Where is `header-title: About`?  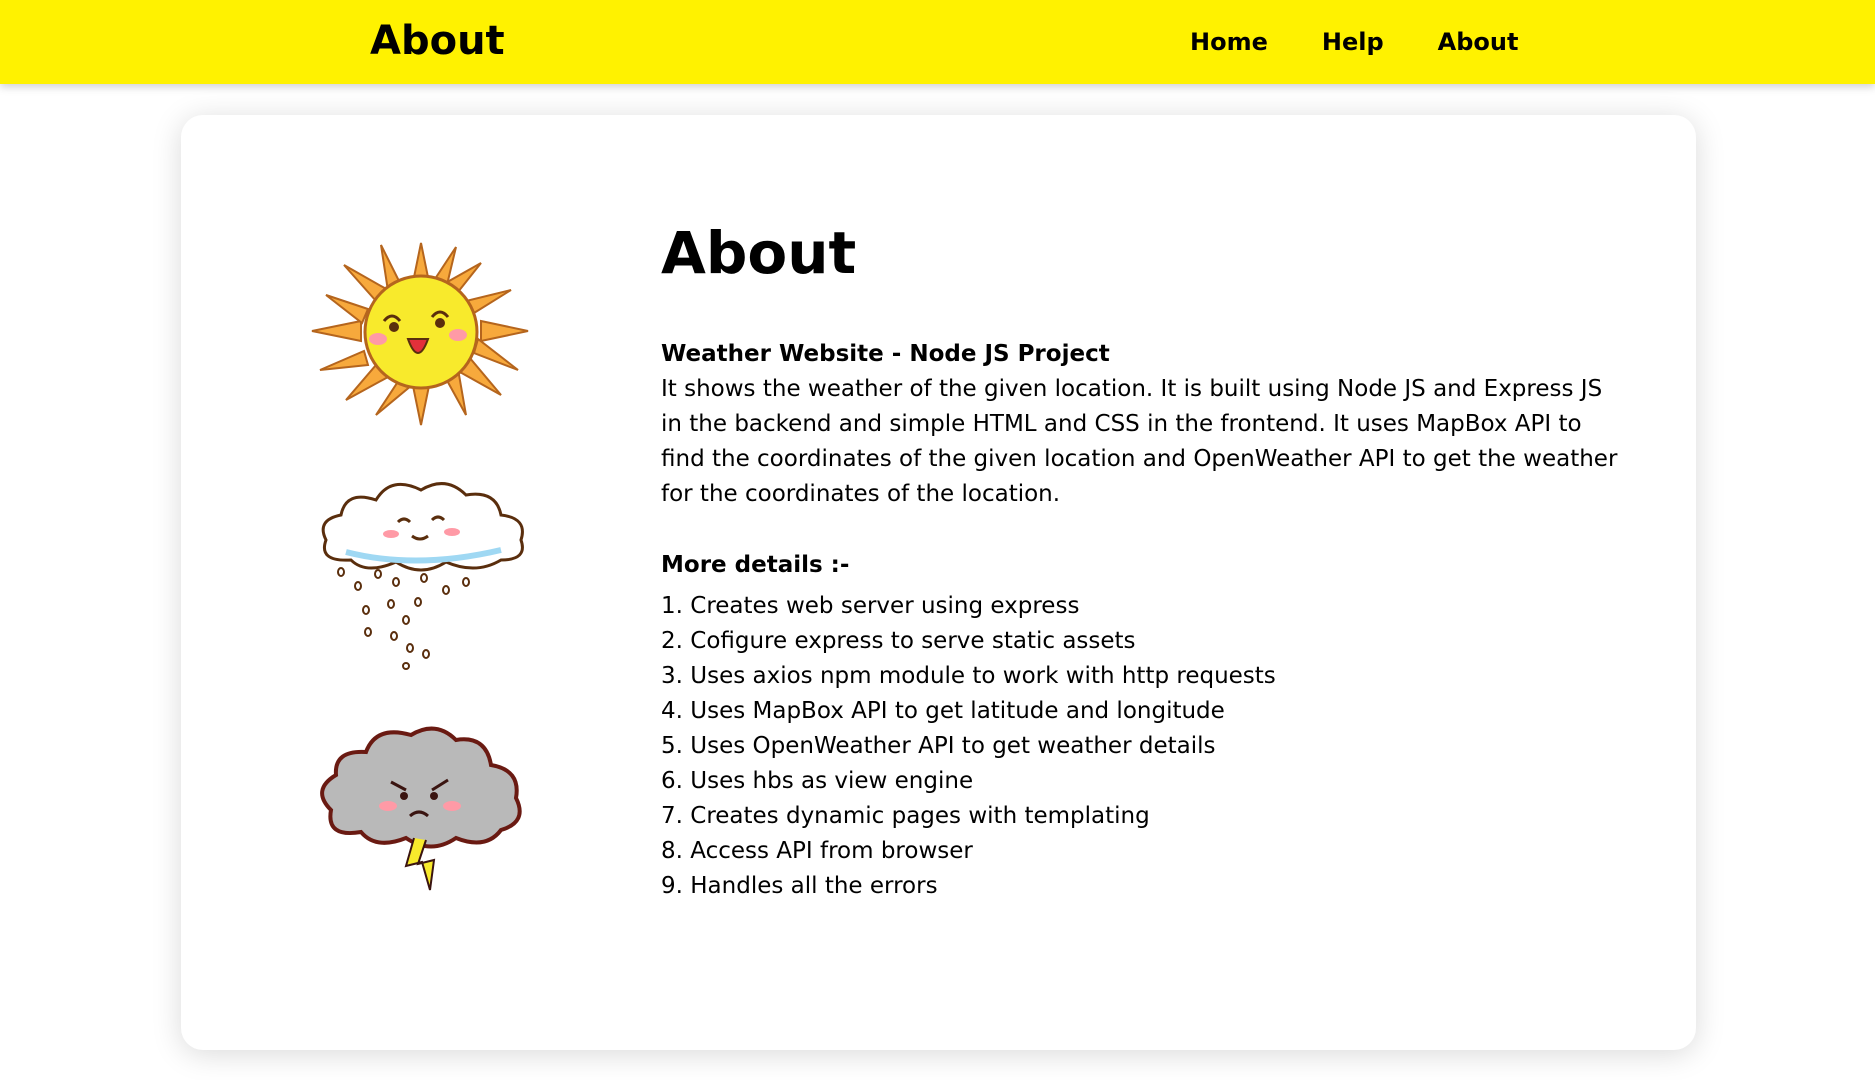 header-title: About is located at coordinates (437, 41).